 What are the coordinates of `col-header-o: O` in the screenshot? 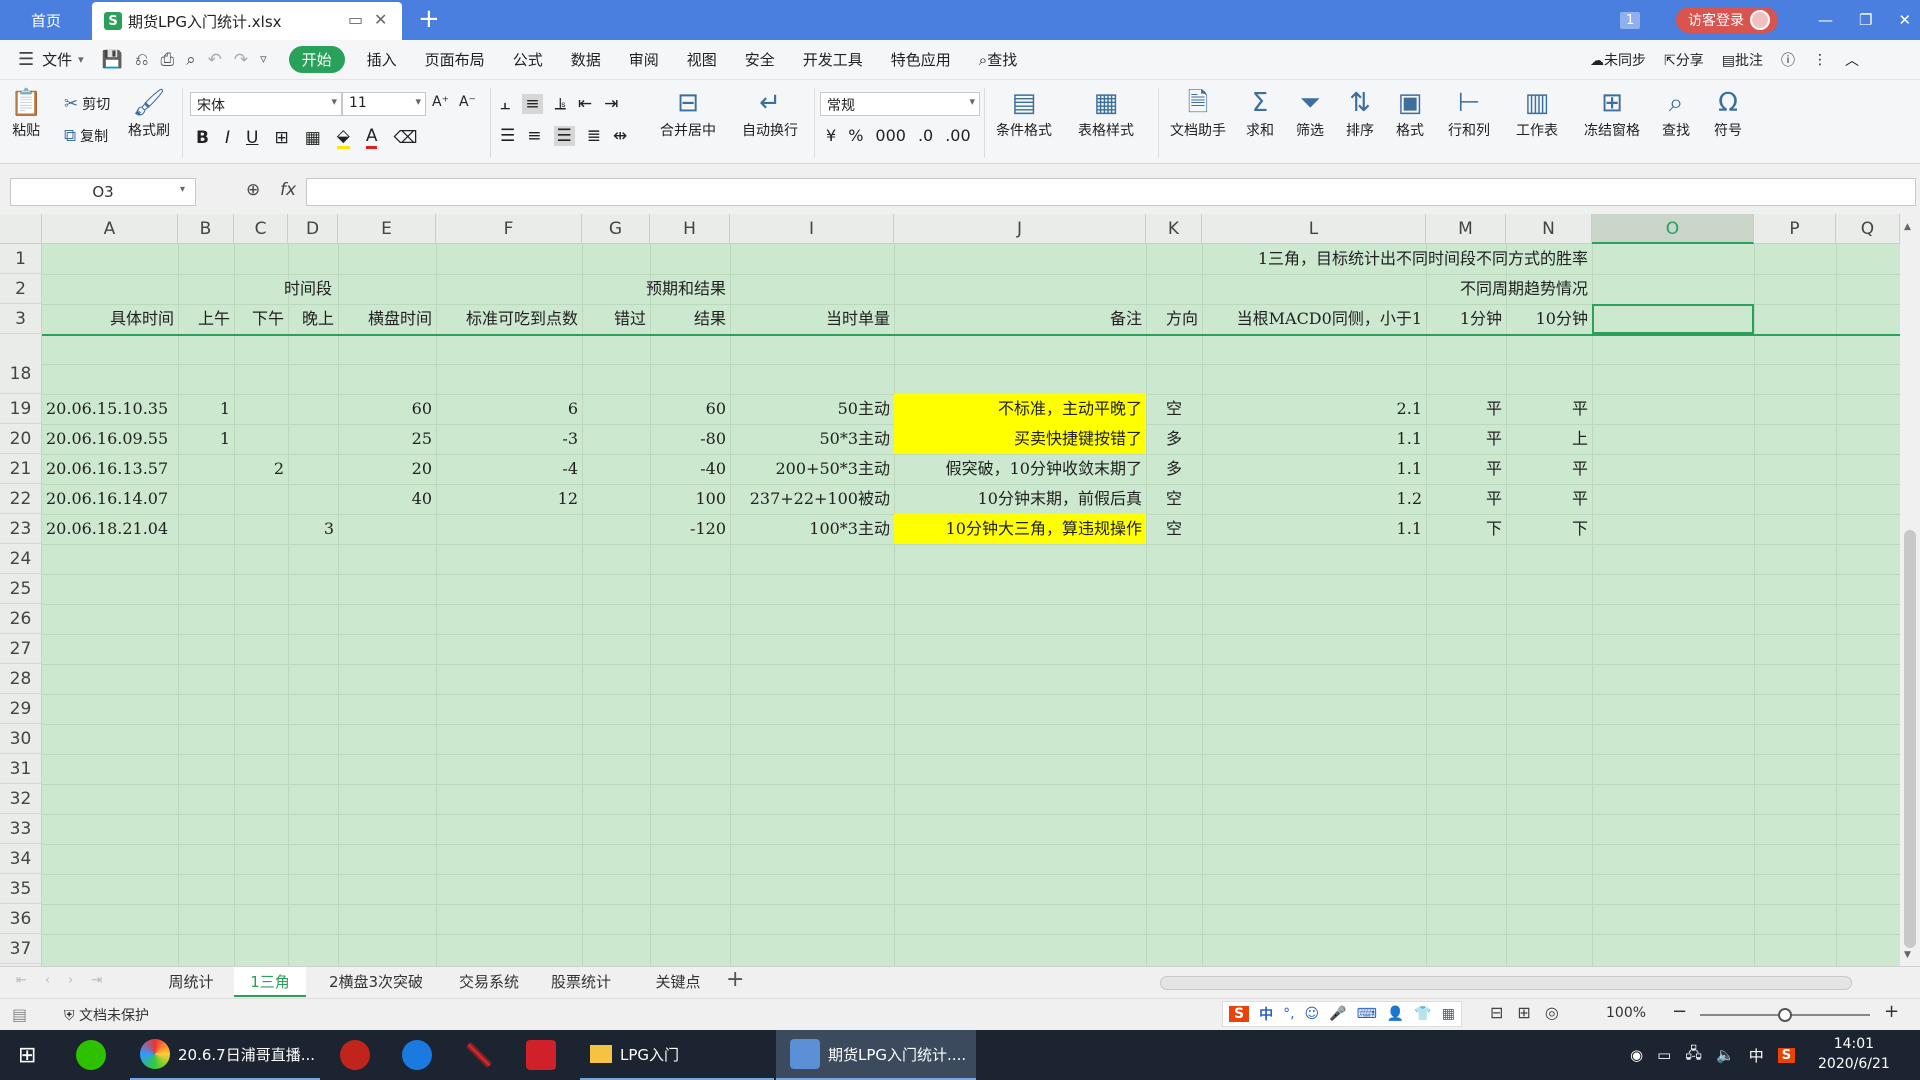 It's located at (1673, 229).